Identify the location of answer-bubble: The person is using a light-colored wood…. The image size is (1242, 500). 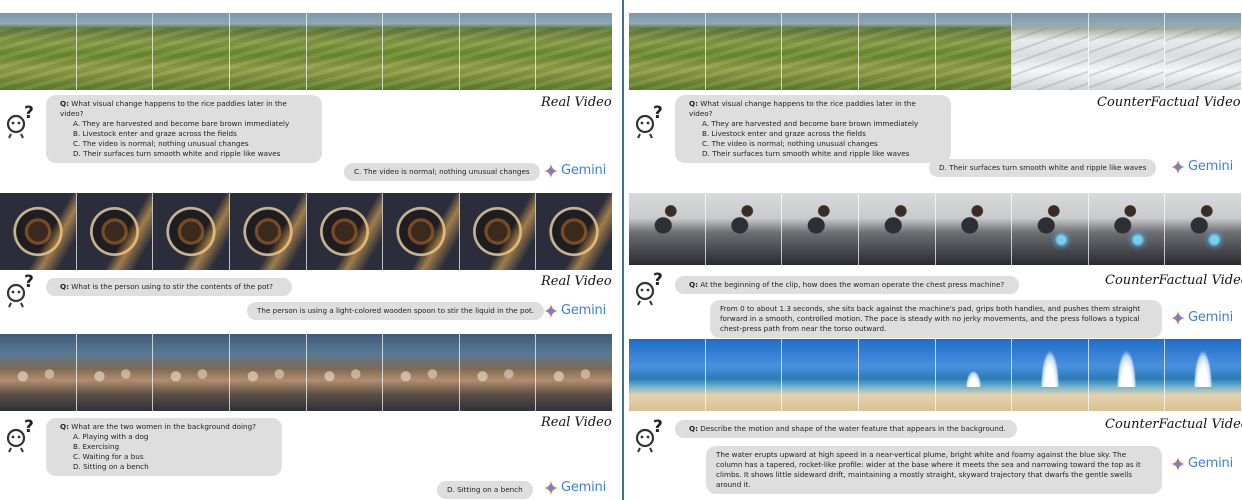
(396, 311).